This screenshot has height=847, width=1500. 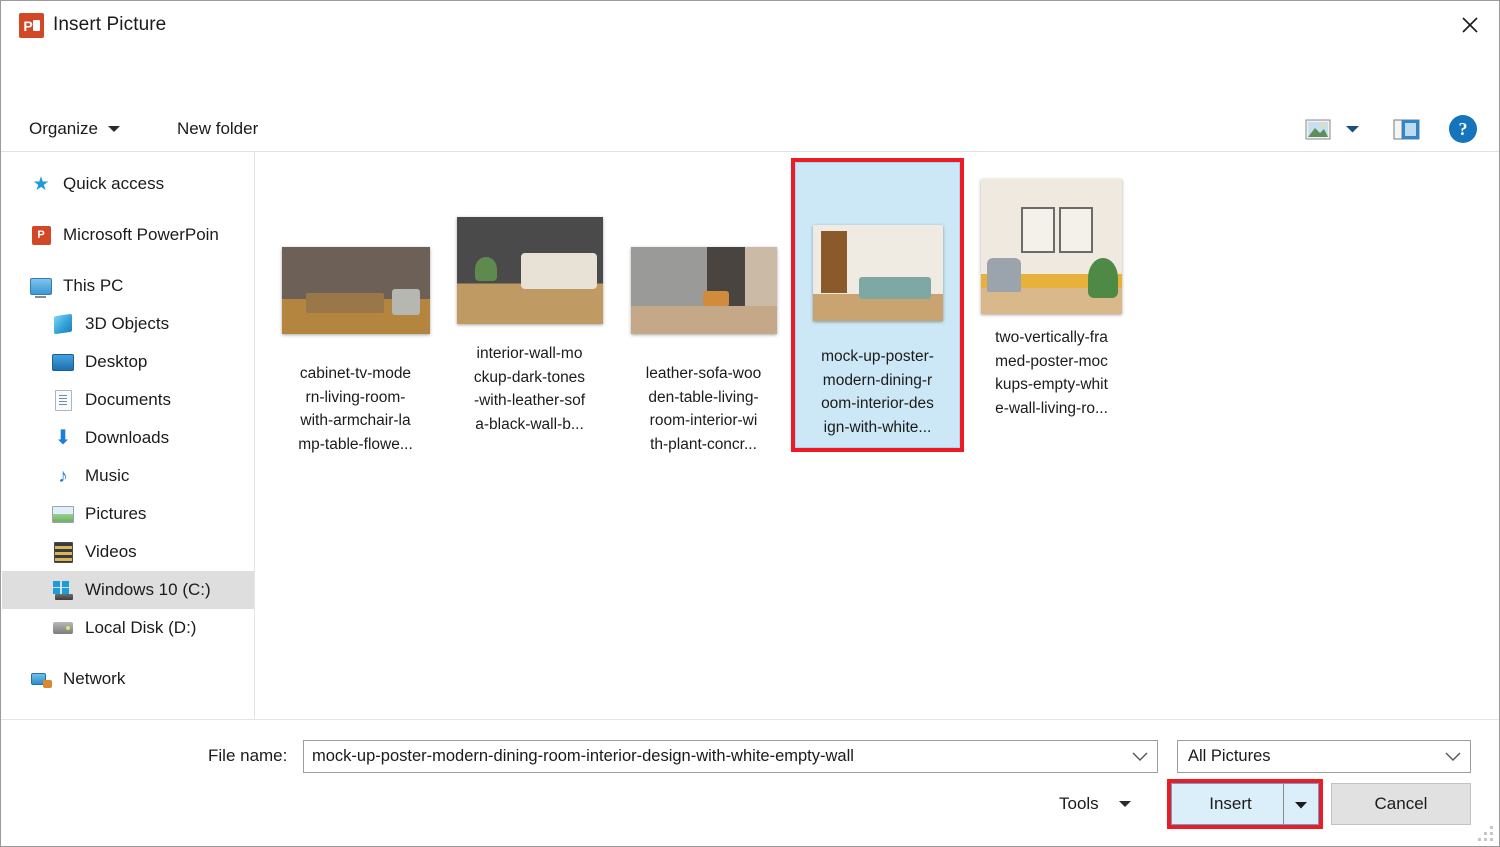 I want to click on cancel-label: Cancel, so click(x=1401, y=803).